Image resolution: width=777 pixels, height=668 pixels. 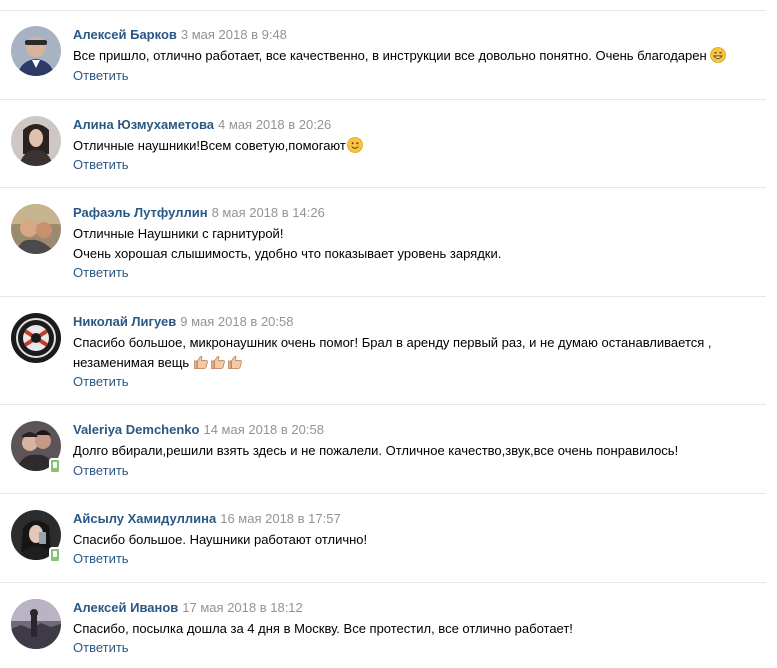 I want to click on author-name: Алина Юзмухаметова, so click(x=143, y=124).